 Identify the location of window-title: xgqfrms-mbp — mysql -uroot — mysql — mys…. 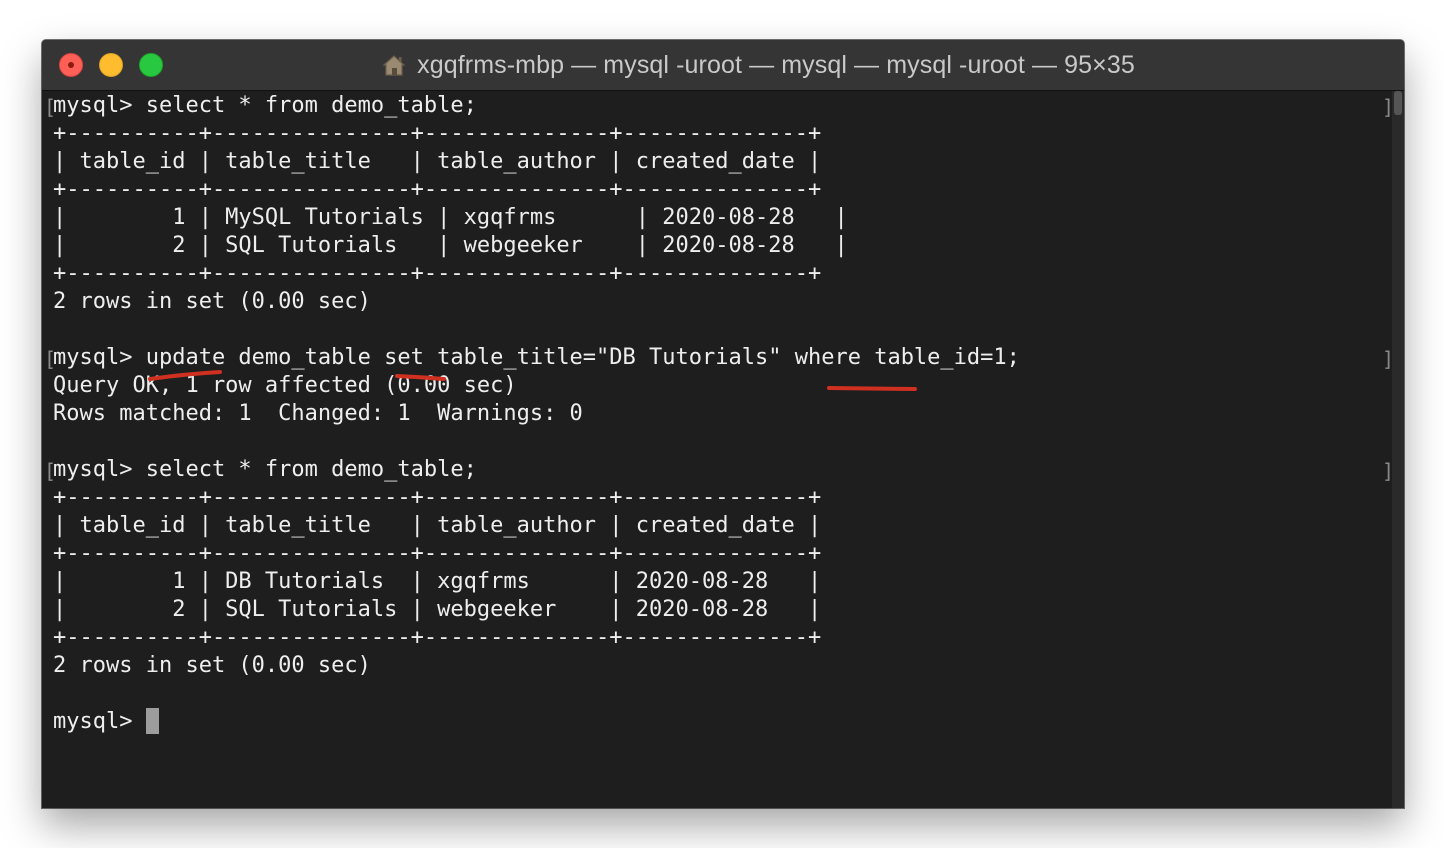
(776, 64).